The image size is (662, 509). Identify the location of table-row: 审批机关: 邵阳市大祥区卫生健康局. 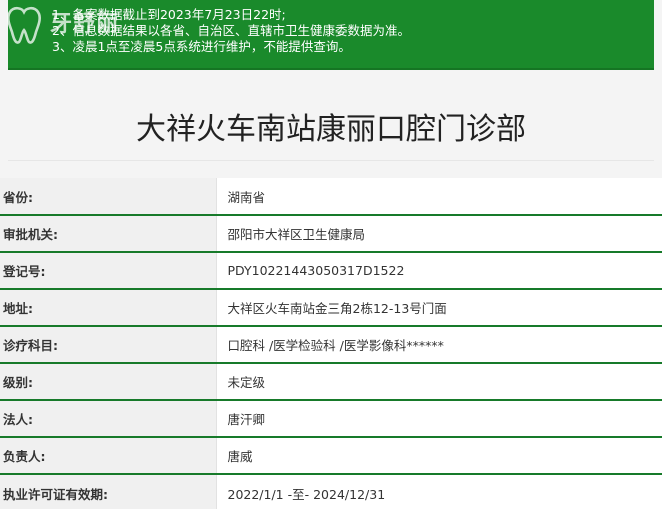
(331, 234).